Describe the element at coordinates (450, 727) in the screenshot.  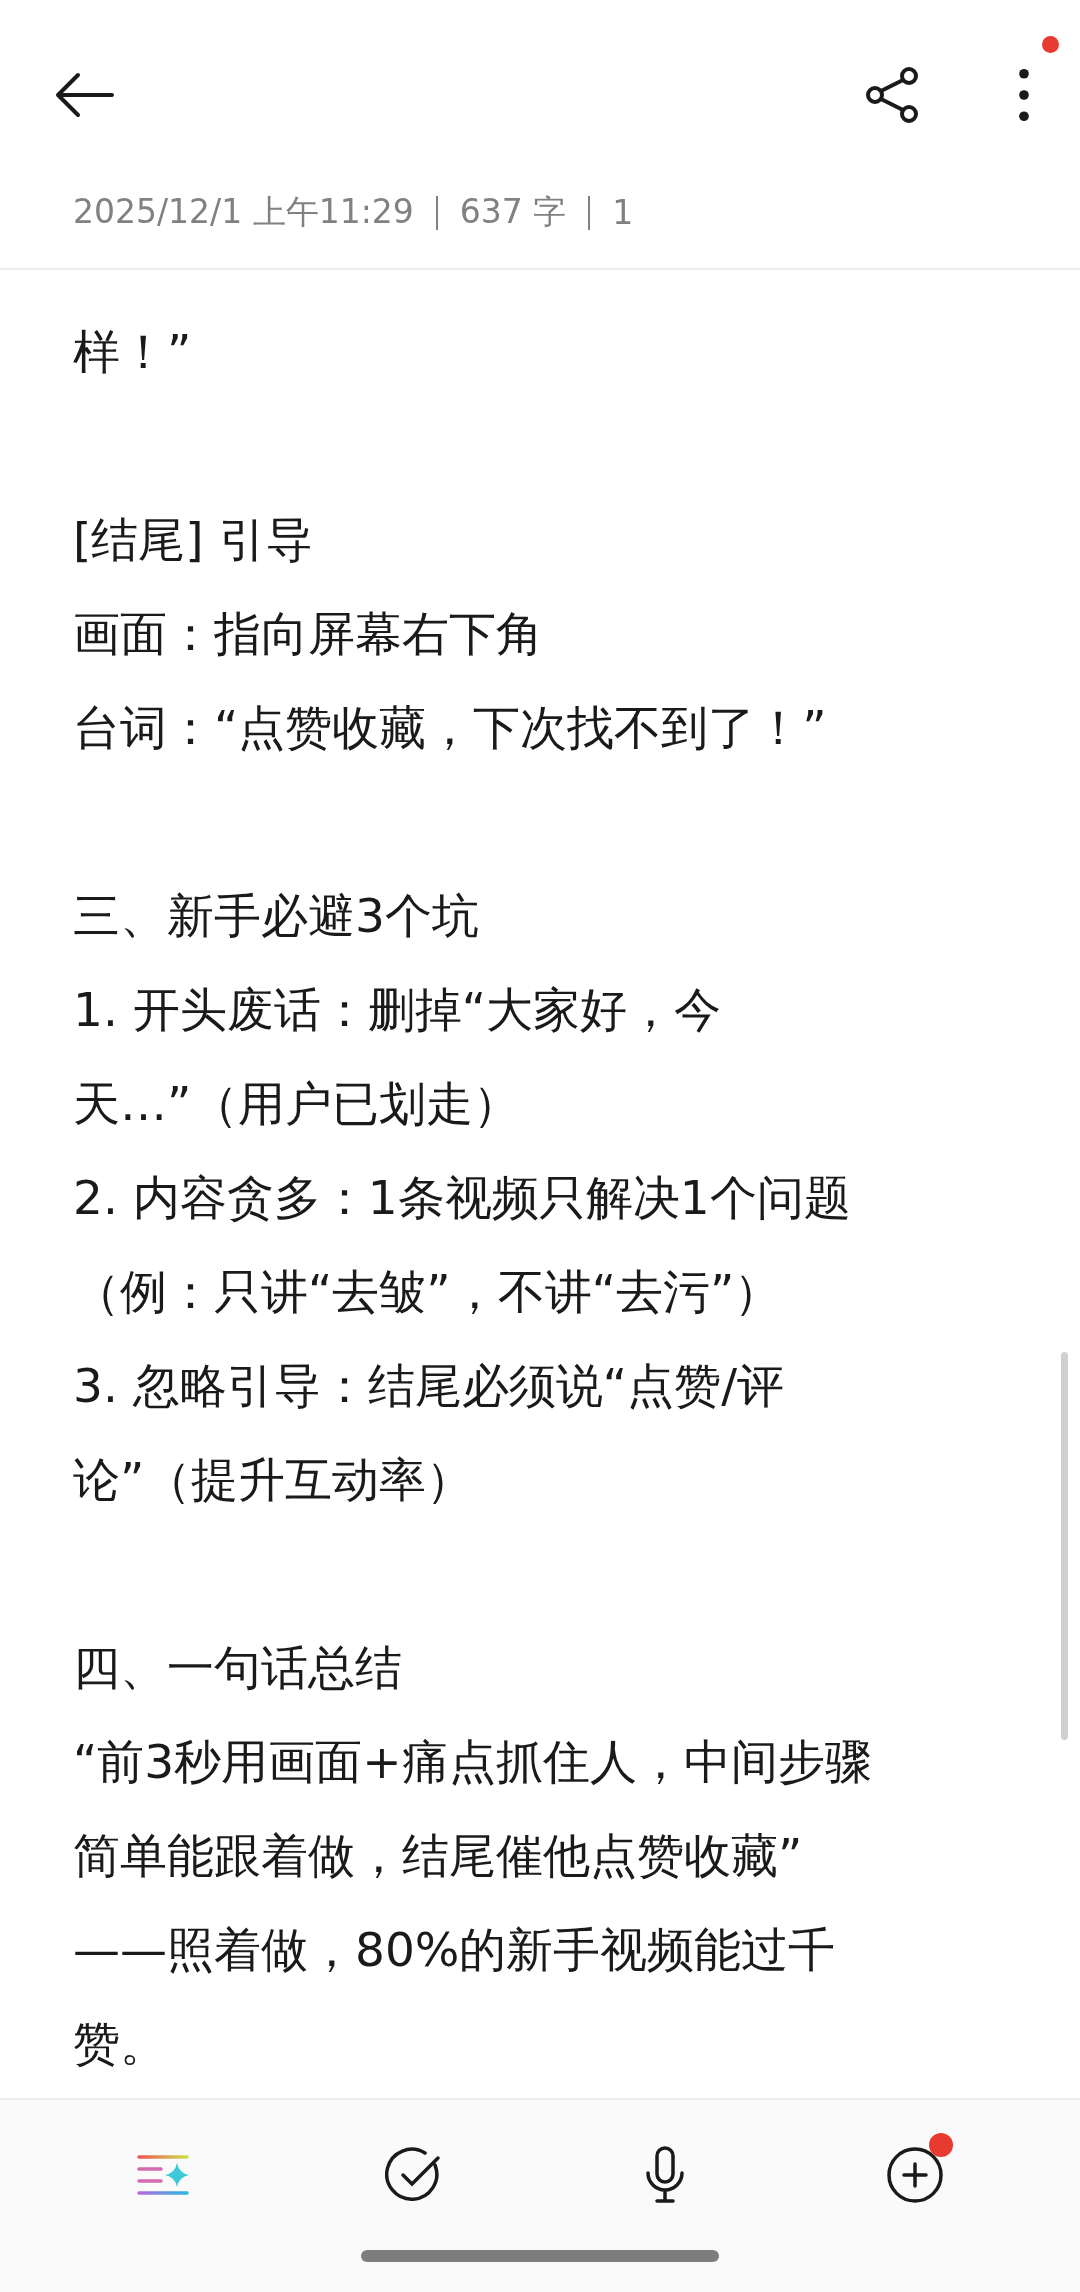
I see `note-text-line: 台词：“点赞收藏，下次找不到了！”` at that location.